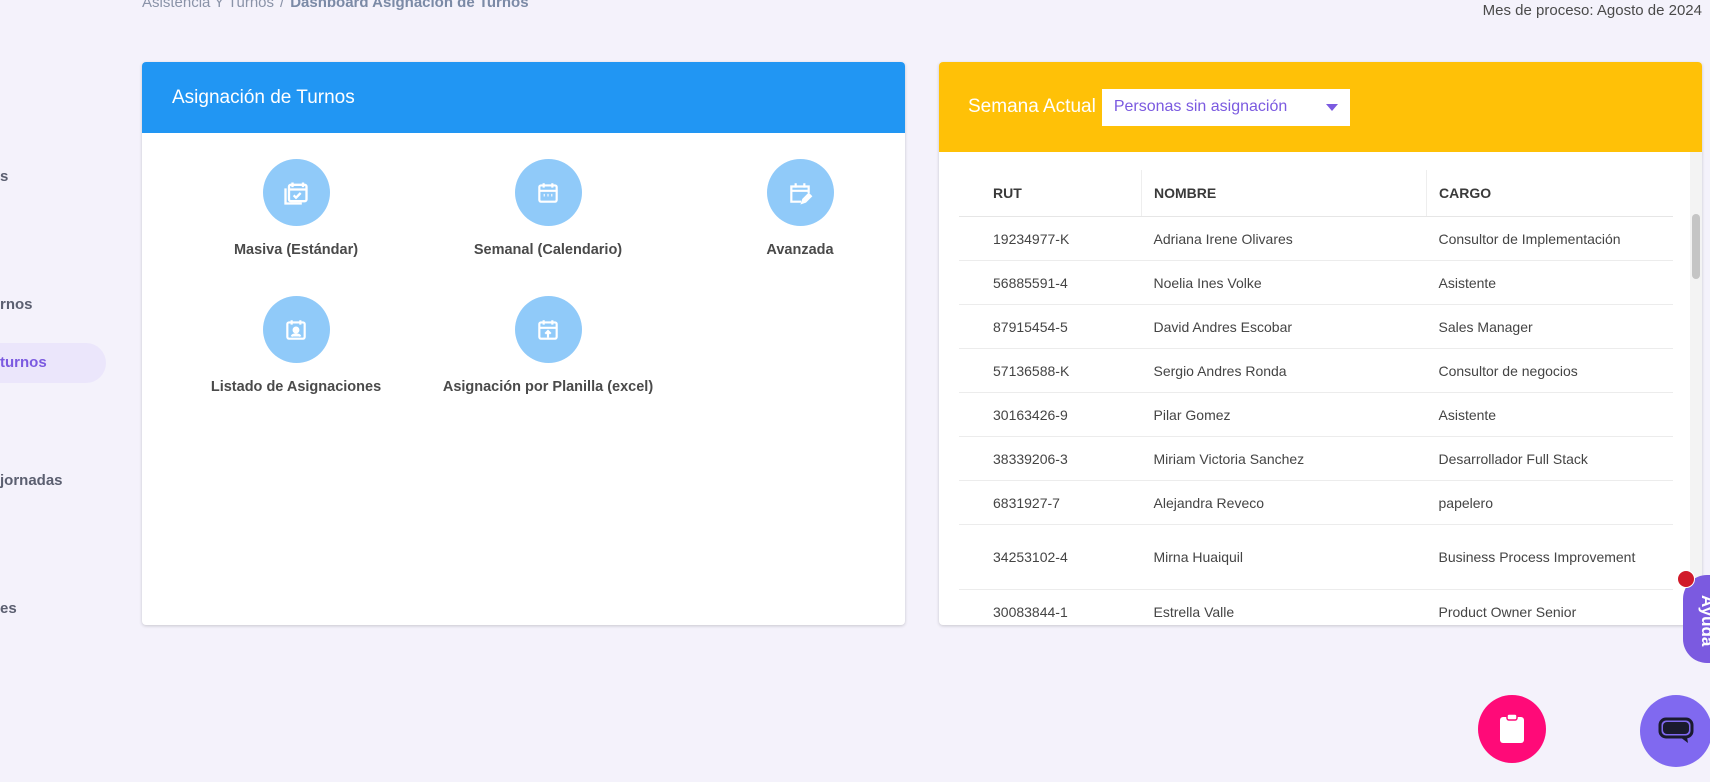  I want to click on sidebar-item-label: s, so click(4, 176).